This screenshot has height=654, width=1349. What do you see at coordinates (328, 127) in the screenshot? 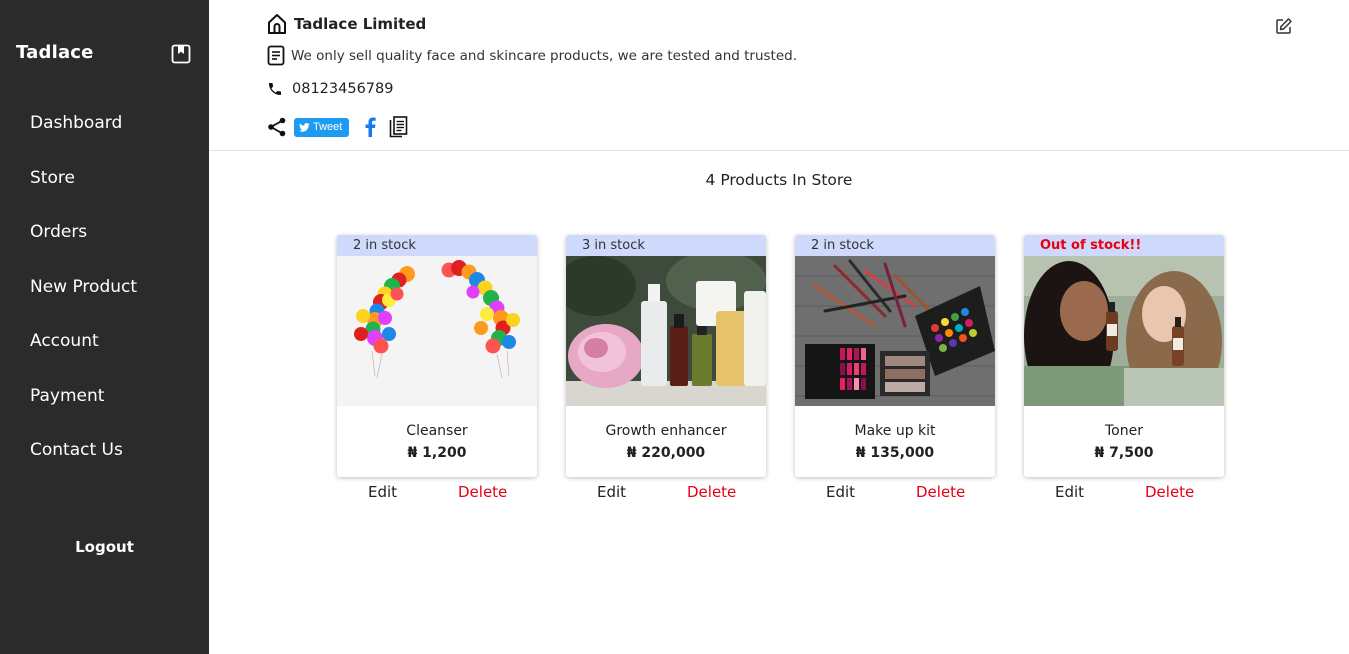
I see `tweet-label: Tweet` at bounding box center [328, 127].